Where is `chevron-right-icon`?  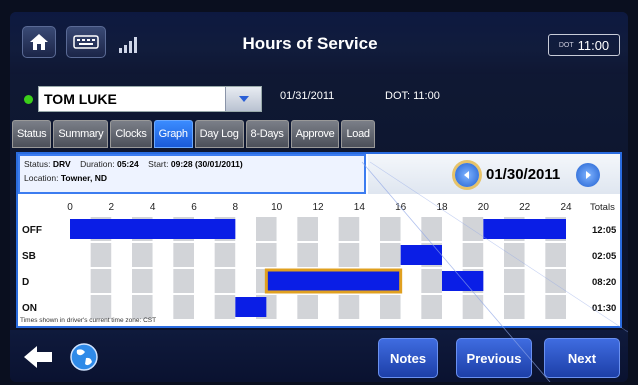
chevron-right-icon is located at coordinates (588, 175).